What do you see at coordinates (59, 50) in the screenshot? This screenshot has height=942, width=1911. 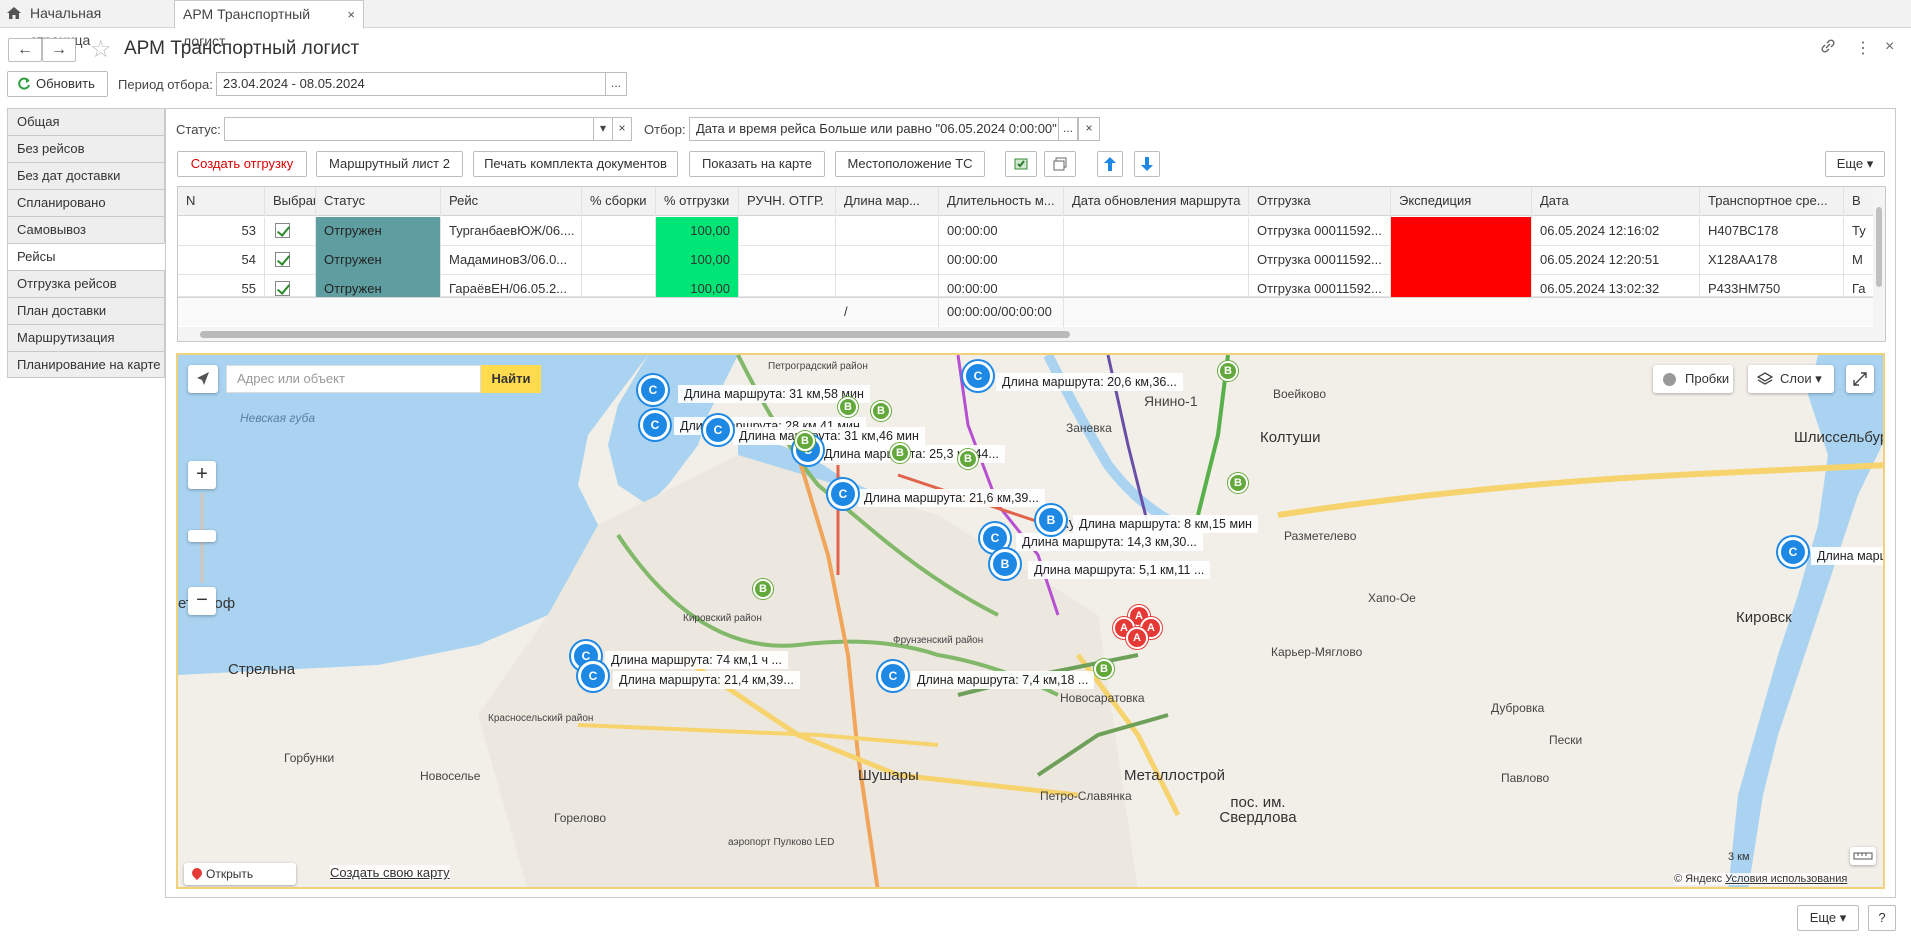 I see `forward-button: →` at bounding box center [59, 50].